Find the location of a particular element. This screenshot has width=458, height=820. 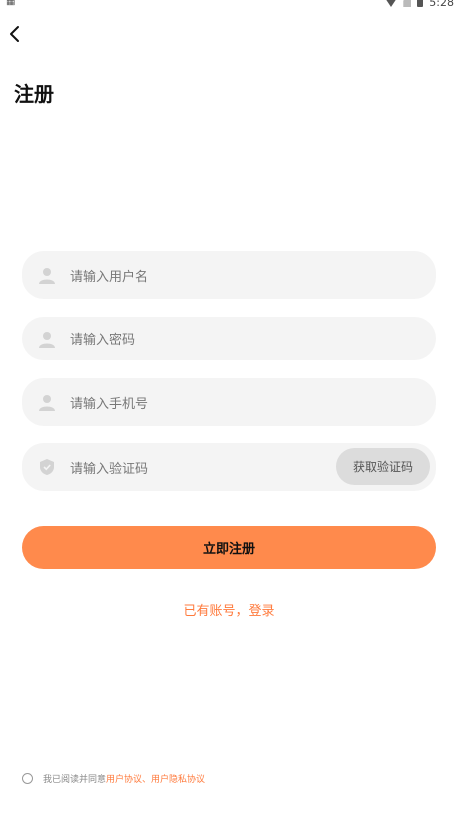

password-field: 请输入密码 is located at coordinates (229, 338).